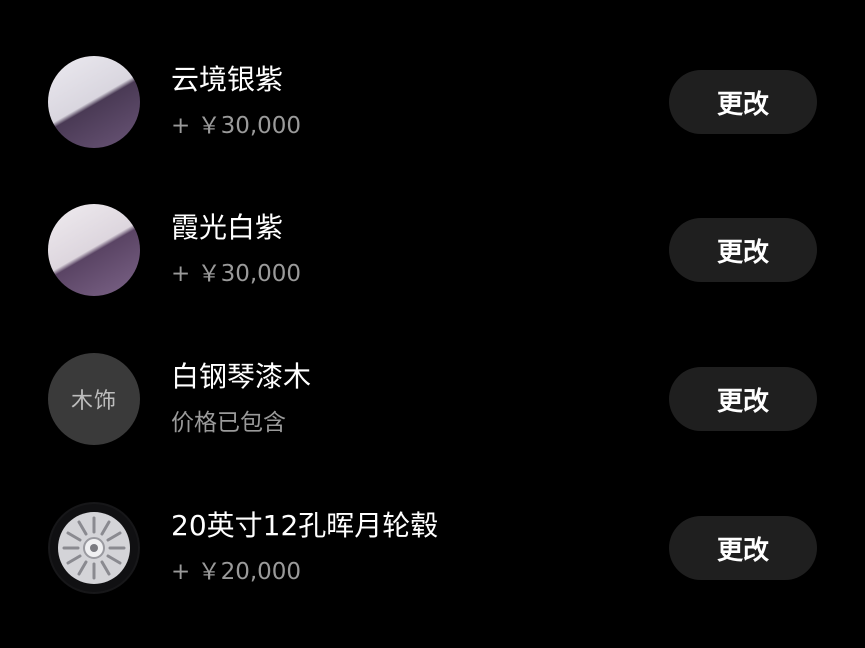 This screenshot has width=865, height=648. I want to click on color-swatch-silver-purple, so click(94, 102).